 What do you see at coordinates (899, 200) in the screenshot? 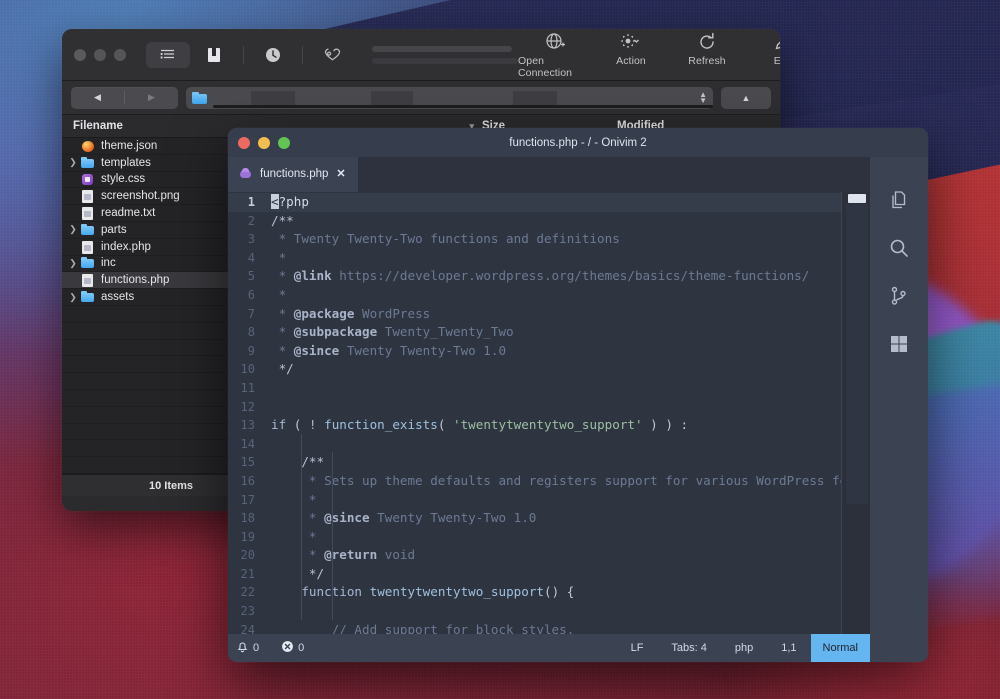
I see `explorer-files-icon` at bounding box center [899, 200].